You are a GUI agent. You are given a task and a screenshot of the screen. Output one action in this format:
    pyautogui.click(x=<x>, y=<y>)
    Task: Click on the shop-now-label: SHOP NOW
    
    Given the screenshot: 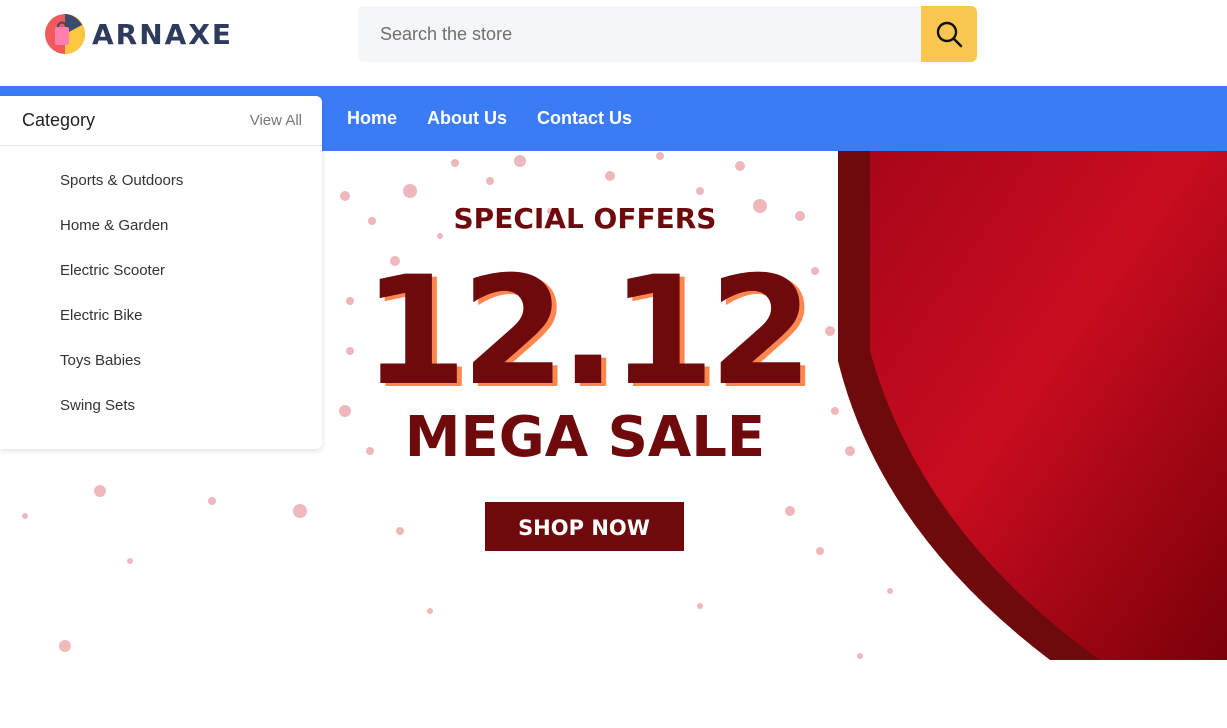 What is the action you would take?
    pyautogui.click(x=584, y=528)
    